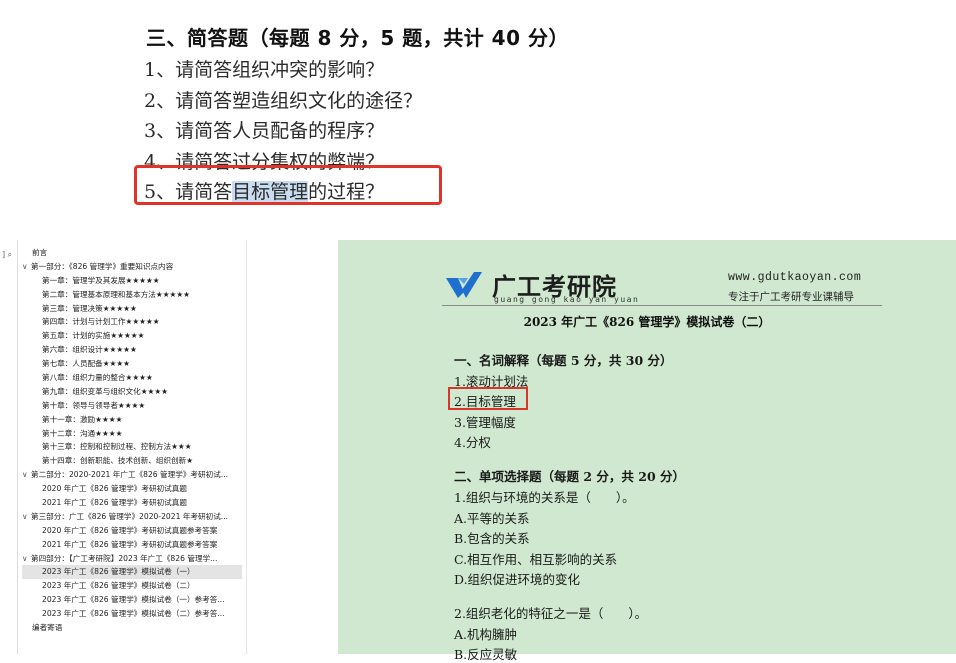 This screenshot has width=956, height=663. Describe the element at coordinates (132, 253) in the screenshot. I see `toc-item: 前言` at that location.